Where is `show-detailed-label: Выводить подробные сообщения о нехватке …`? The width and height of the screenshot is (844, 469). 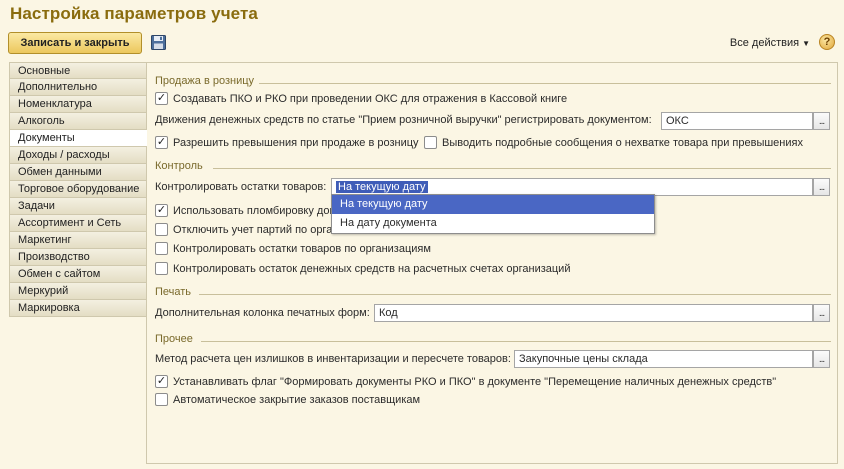
show-detailed-label: Выводить подробные сообщения о нехватке … is located at coordinates (622, 142).